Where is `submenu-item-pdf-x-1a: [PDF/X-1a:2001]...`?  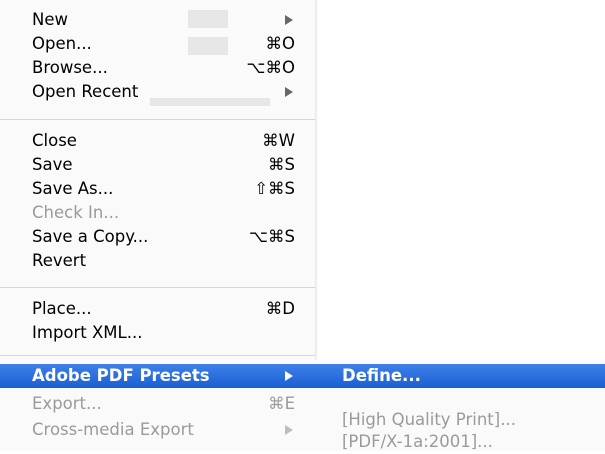 submenu-item-pdf-x-1a: [PDF/X-1a:2001]... is located at coordinates (460, 442).